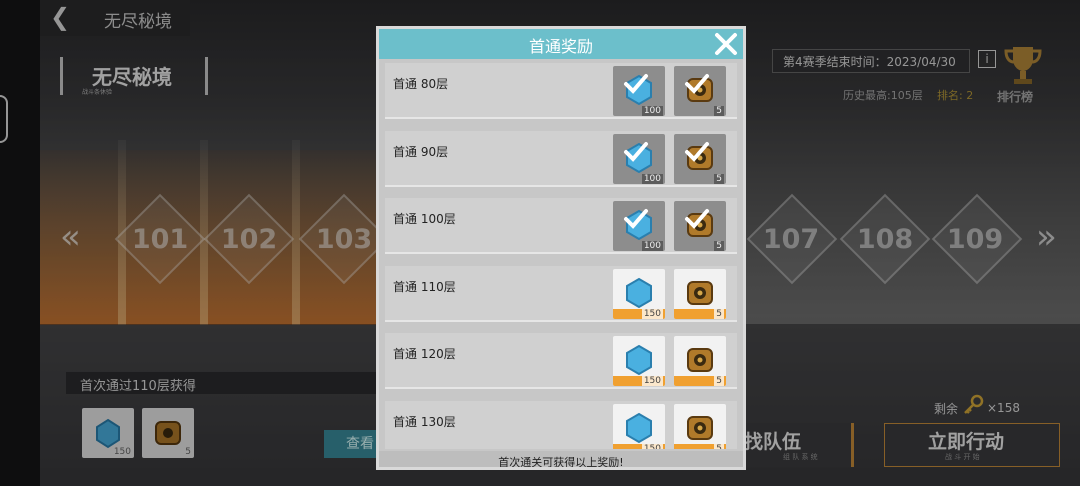 The width and height of the screenshot is (1080, 486). I want to click on close-icon, so click(726, 44).